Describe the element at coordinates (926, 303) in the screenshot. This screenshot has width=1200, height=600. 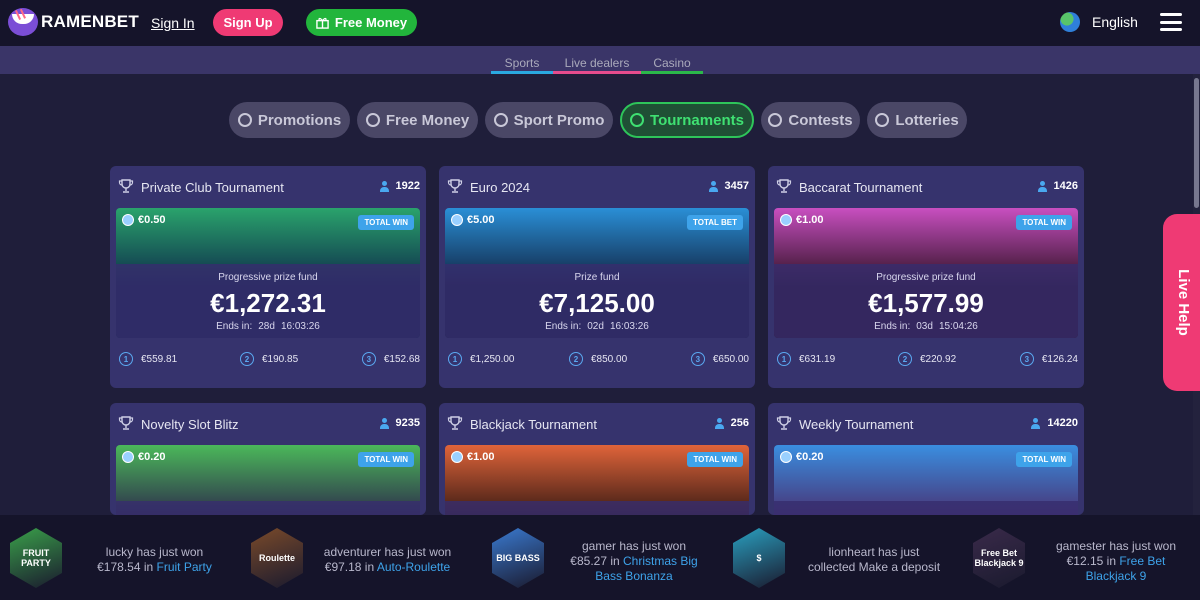
I see `prize-fund-value: €1,577.99` at that location.